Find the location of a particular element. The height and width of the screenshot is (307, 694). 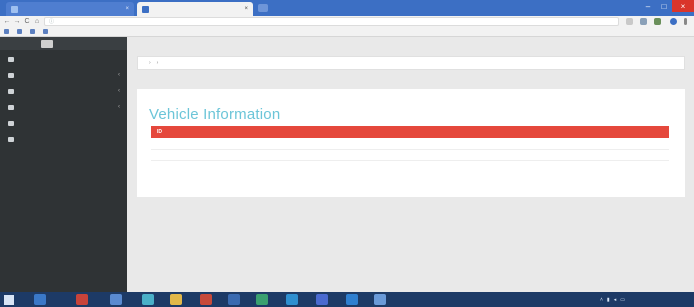

new-tab-button is located at coordinates (263, 8).